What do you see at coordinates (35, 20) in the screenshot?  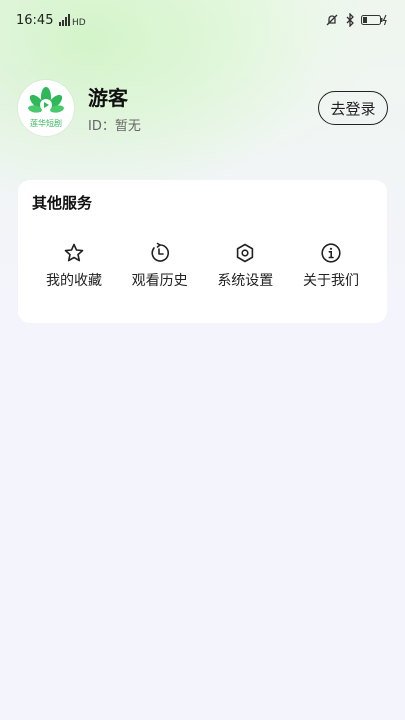 I see `status-time: 16:45` at bounding box center [35, 20].